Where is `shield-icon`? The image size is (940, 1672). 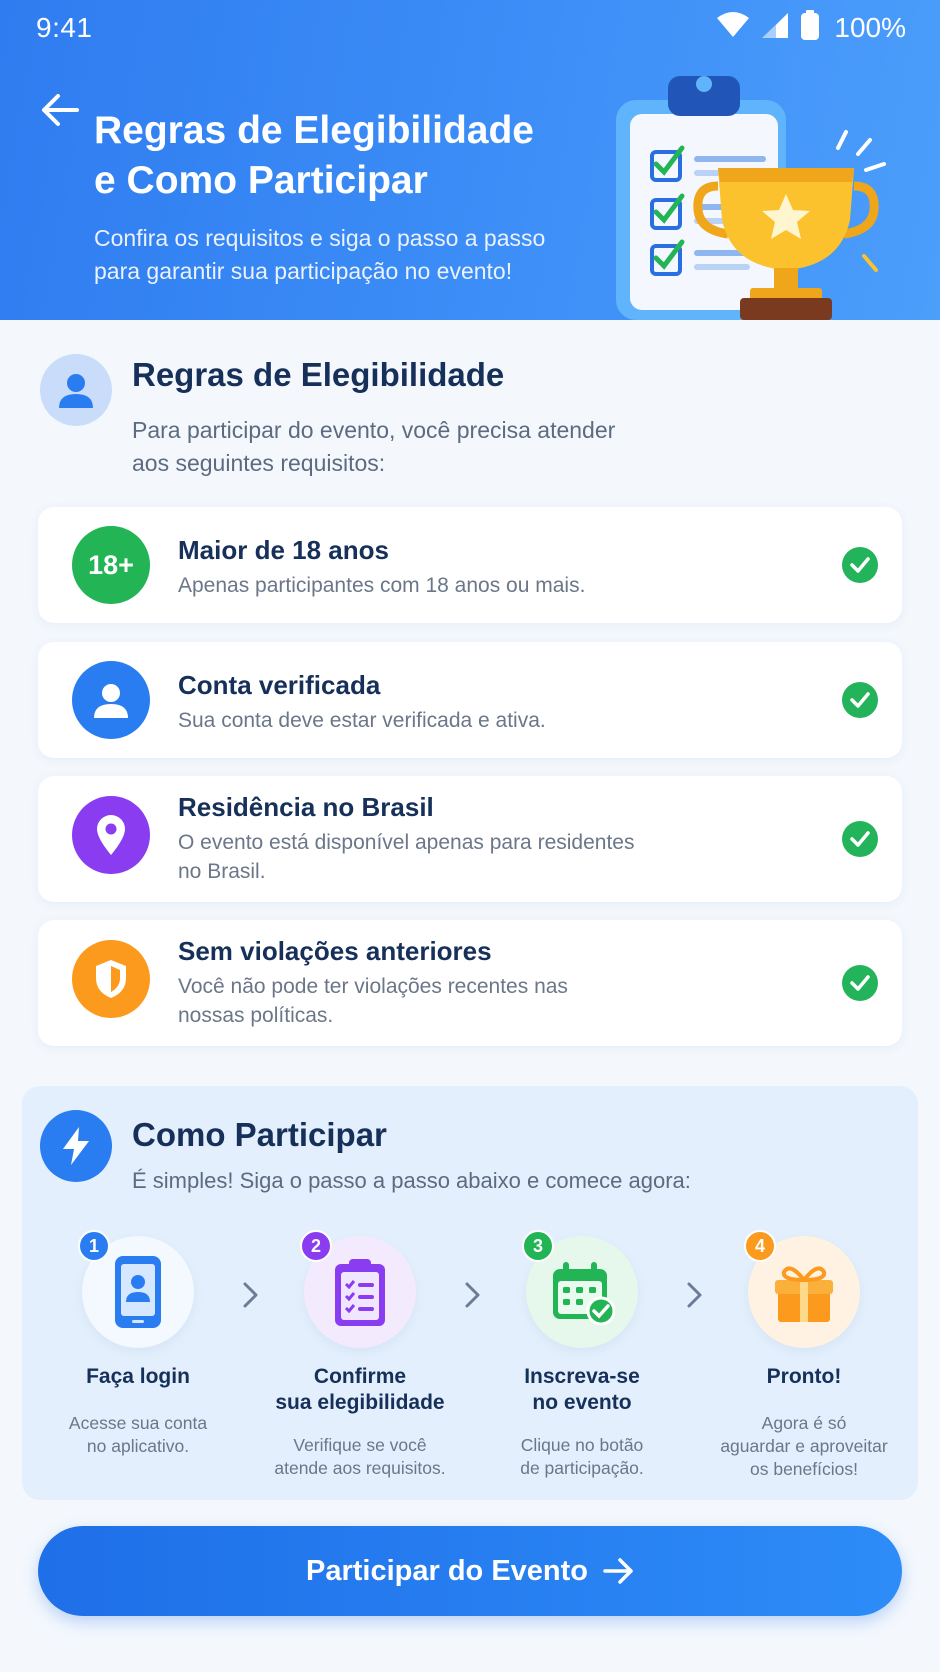
shield-icon is located at coordinates (111, 979).